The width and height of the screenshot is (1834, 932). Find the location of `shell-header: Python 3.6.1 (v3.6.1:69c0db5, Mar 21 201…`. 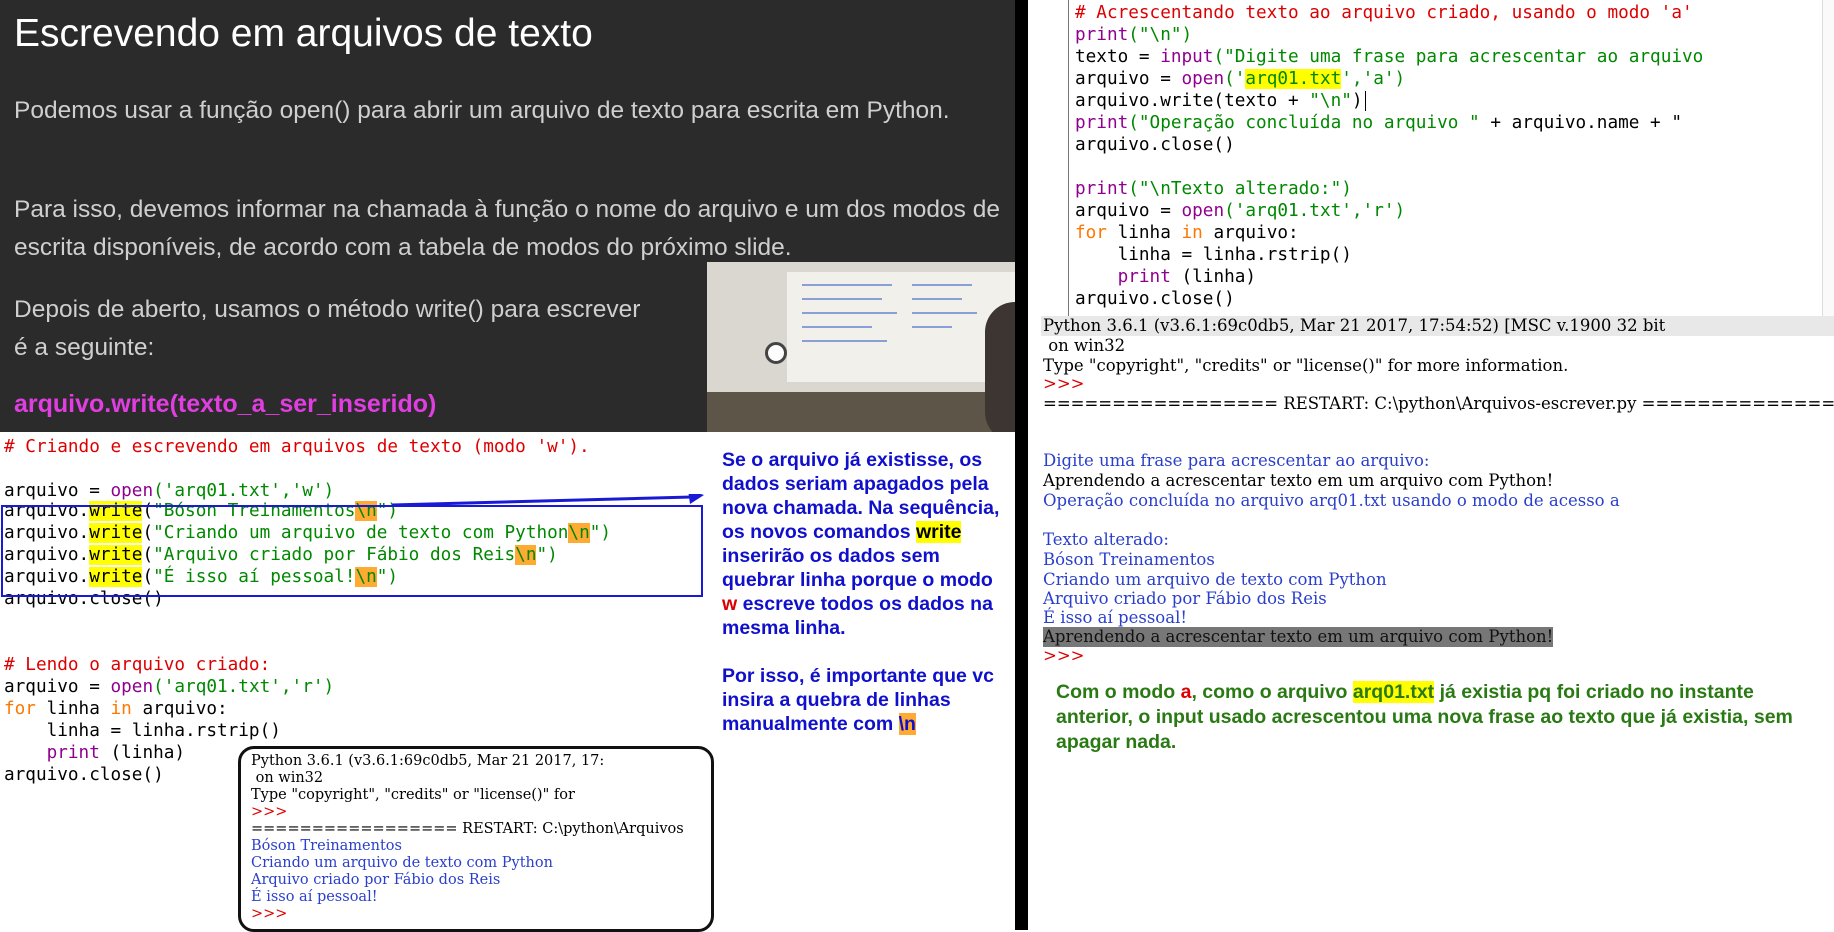

shell-header: Python 3.6.1 (v3.6.1:69c0db5, Mar 21 201… is located at coordinates (1354, 325).